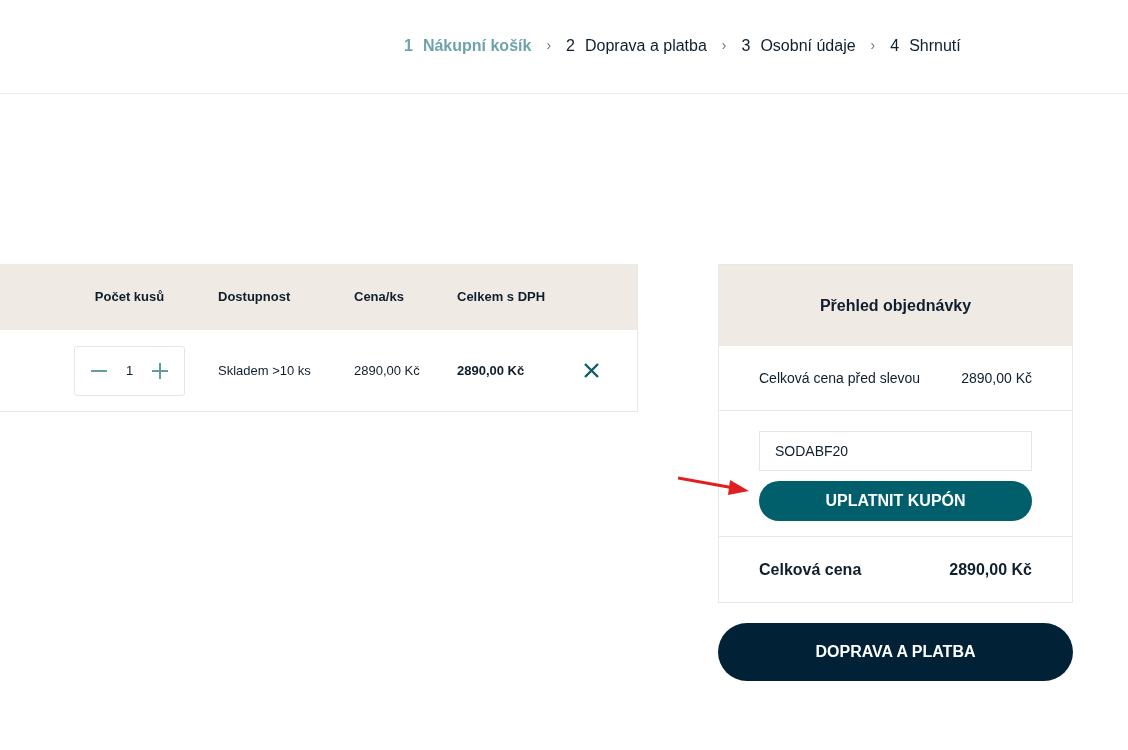  What do you see at coordinates (810, 569) in the screenshot?
I see `total-label: Celková cena` at bounding box center [810, 569].